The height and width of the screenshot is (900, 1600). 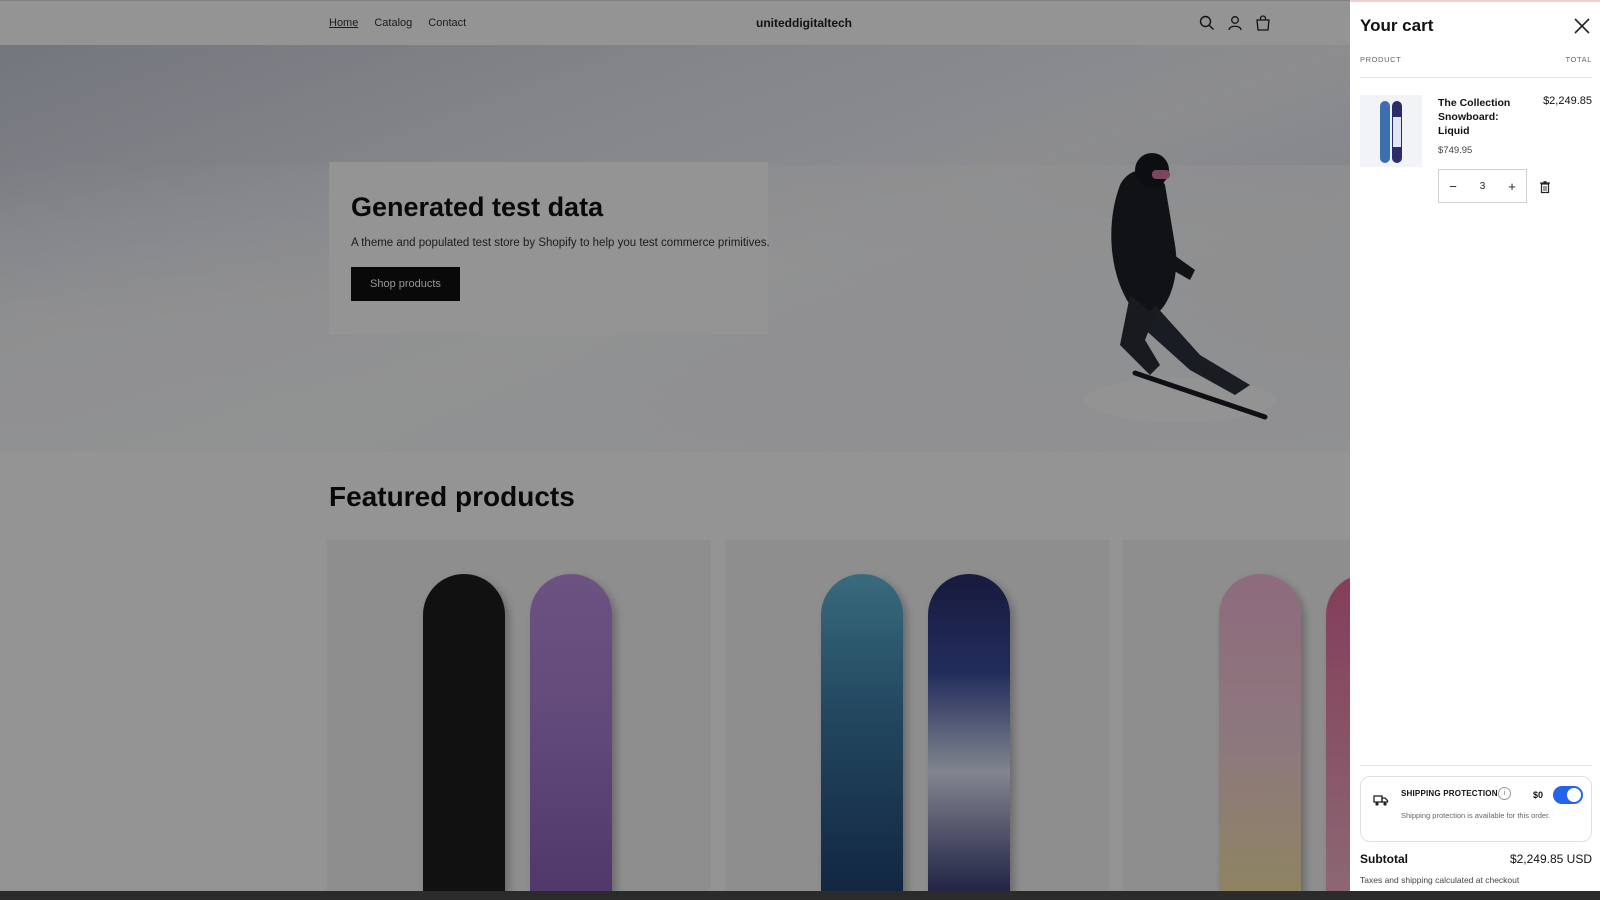 I want to click on quantity-decrease-button: −, so click(x=1453, y=186).